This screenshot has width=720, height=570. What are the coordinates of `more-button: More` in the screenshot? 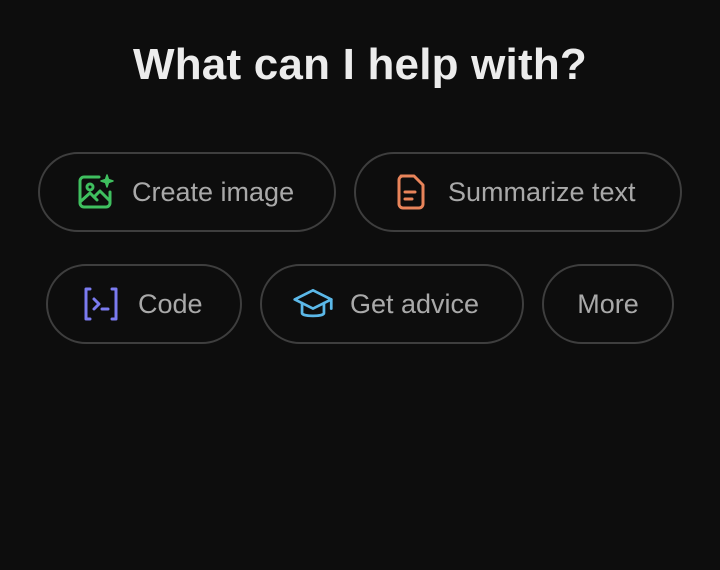 It's located at (608, 304).